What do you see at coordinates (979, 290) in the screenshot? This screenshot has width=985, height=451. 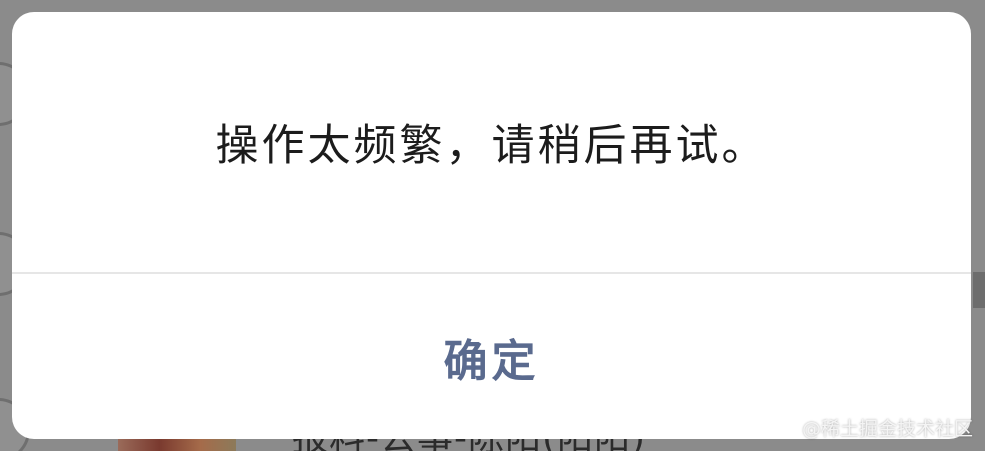 I see `background-list-edge` at bounding box center [979, 290].